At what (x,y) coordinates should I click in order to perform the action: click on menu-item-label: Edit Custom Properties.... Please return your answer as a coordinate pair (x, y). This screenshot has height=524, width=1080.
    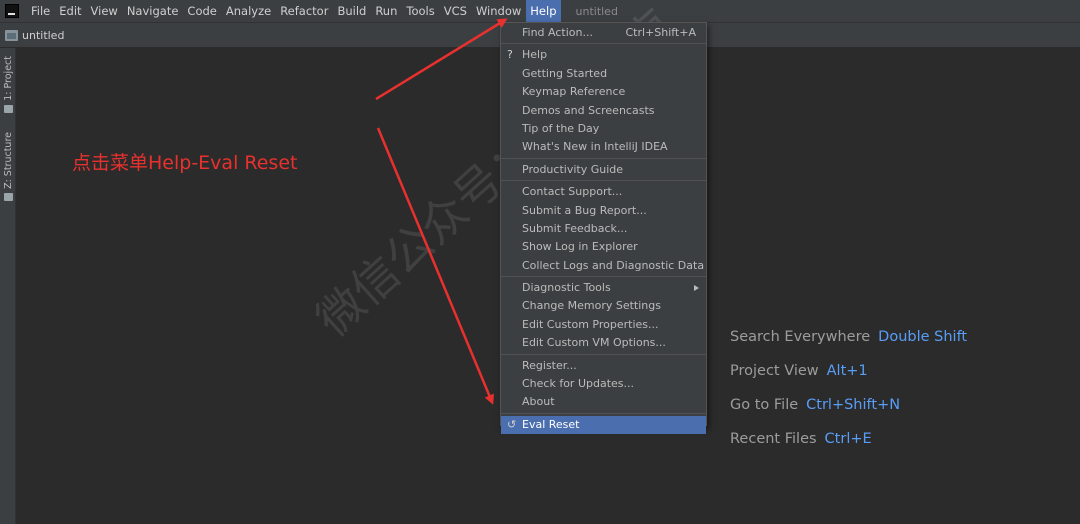
    Looking at the image, I should click on (590, 324).